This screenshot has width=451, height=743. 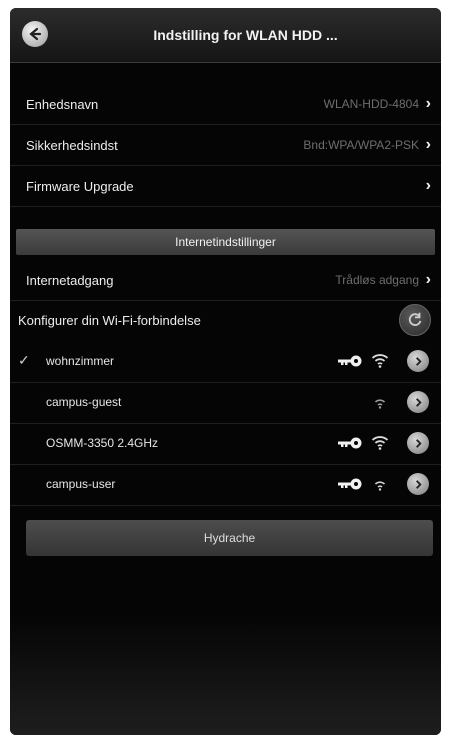 I want to click on back-button, so click(x=35, y=34).